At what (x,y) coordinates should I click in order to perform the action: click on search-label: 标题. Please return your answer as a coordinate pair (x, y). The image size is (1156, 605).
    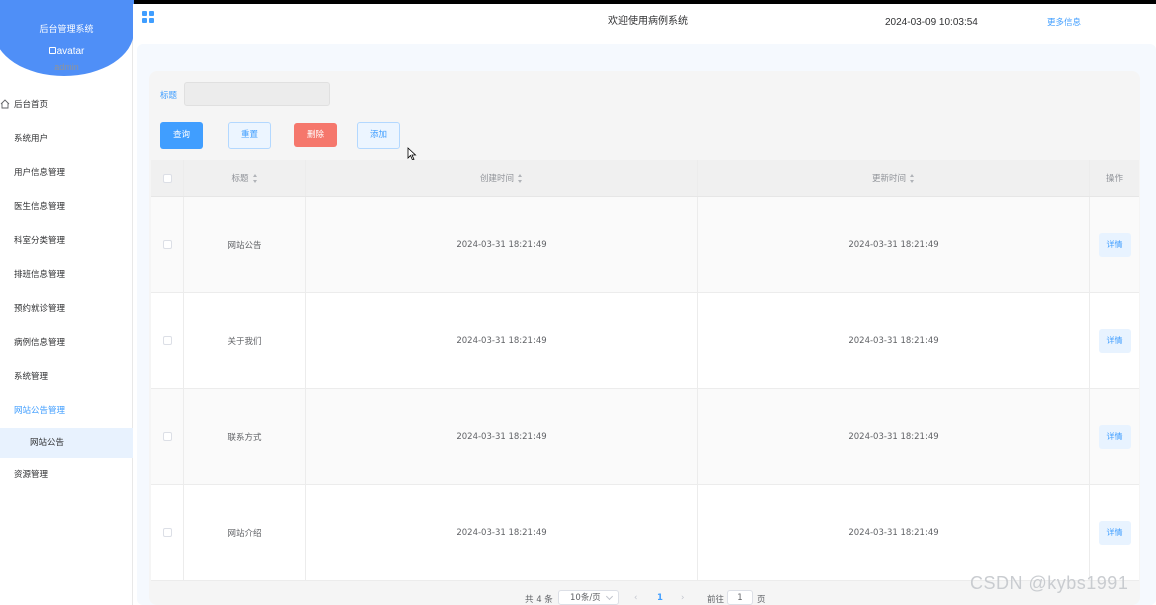
    Looking at the image, I should click on (169, 96).